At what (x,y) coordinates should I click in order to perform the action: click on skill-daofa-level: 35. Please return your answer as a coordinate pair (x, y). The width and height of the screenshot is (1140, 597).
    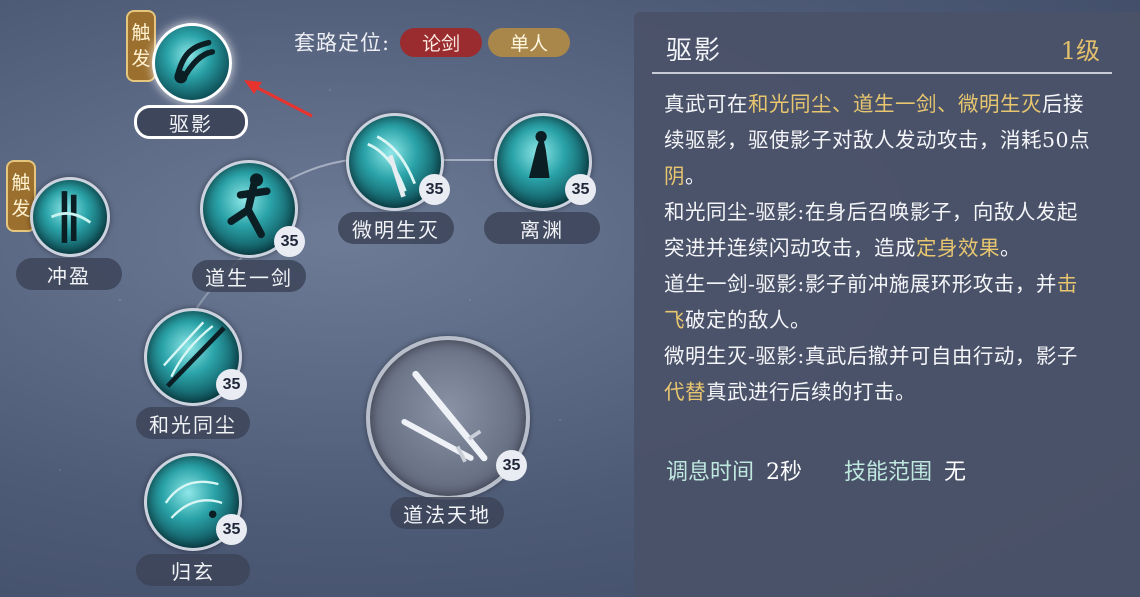
    Looking at the image, I should click on (511, 465).